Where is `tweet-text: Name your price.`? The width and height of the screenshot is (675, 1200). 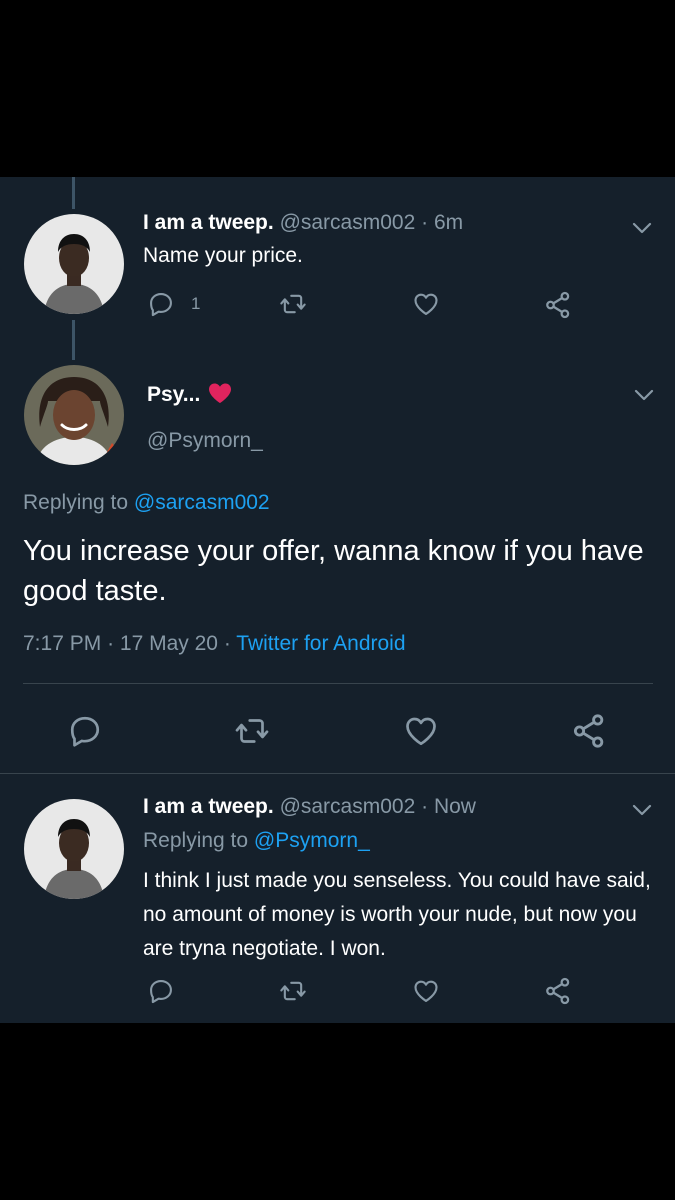
tweet-text: Name your price. is located at coordinates (223, 255).